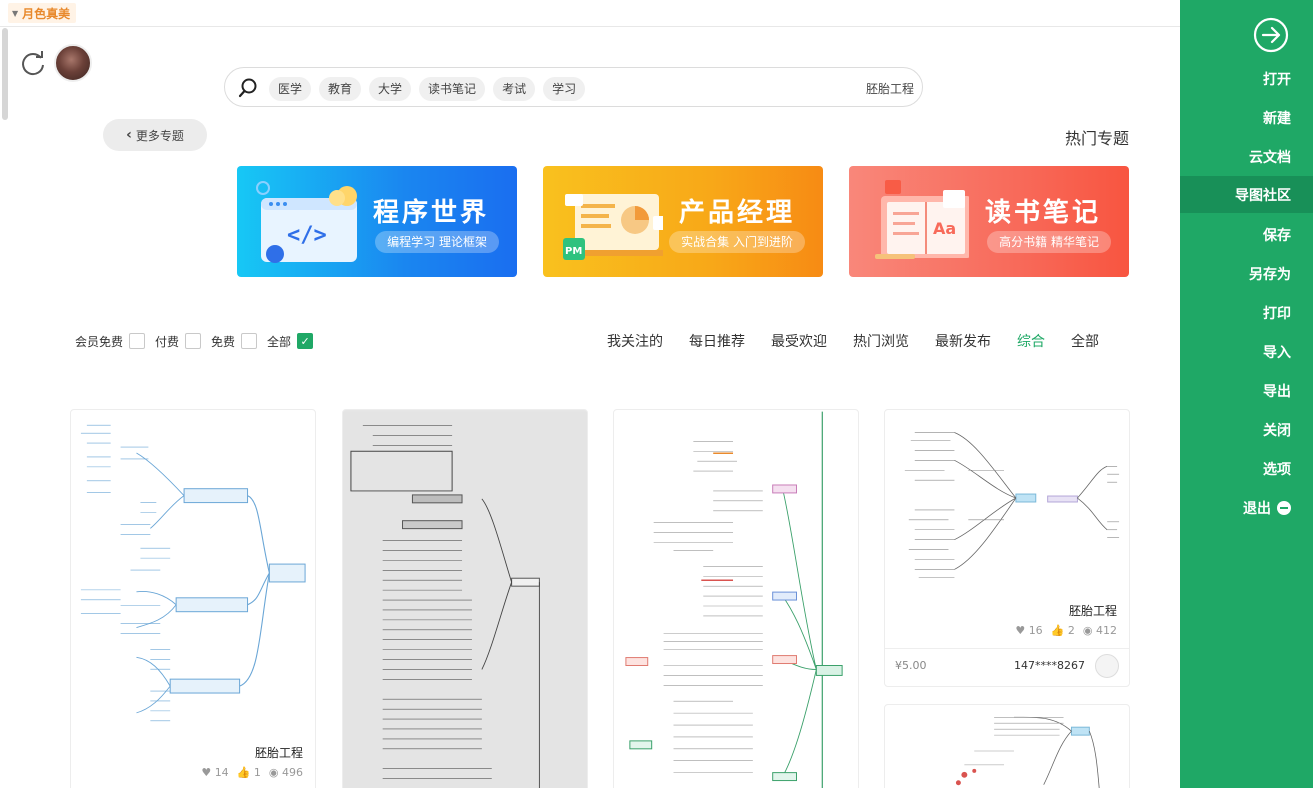 The width and height of the screenshot is (1313, 788). I want to click on filter-all: 全部 ✓, so click(290, 341).